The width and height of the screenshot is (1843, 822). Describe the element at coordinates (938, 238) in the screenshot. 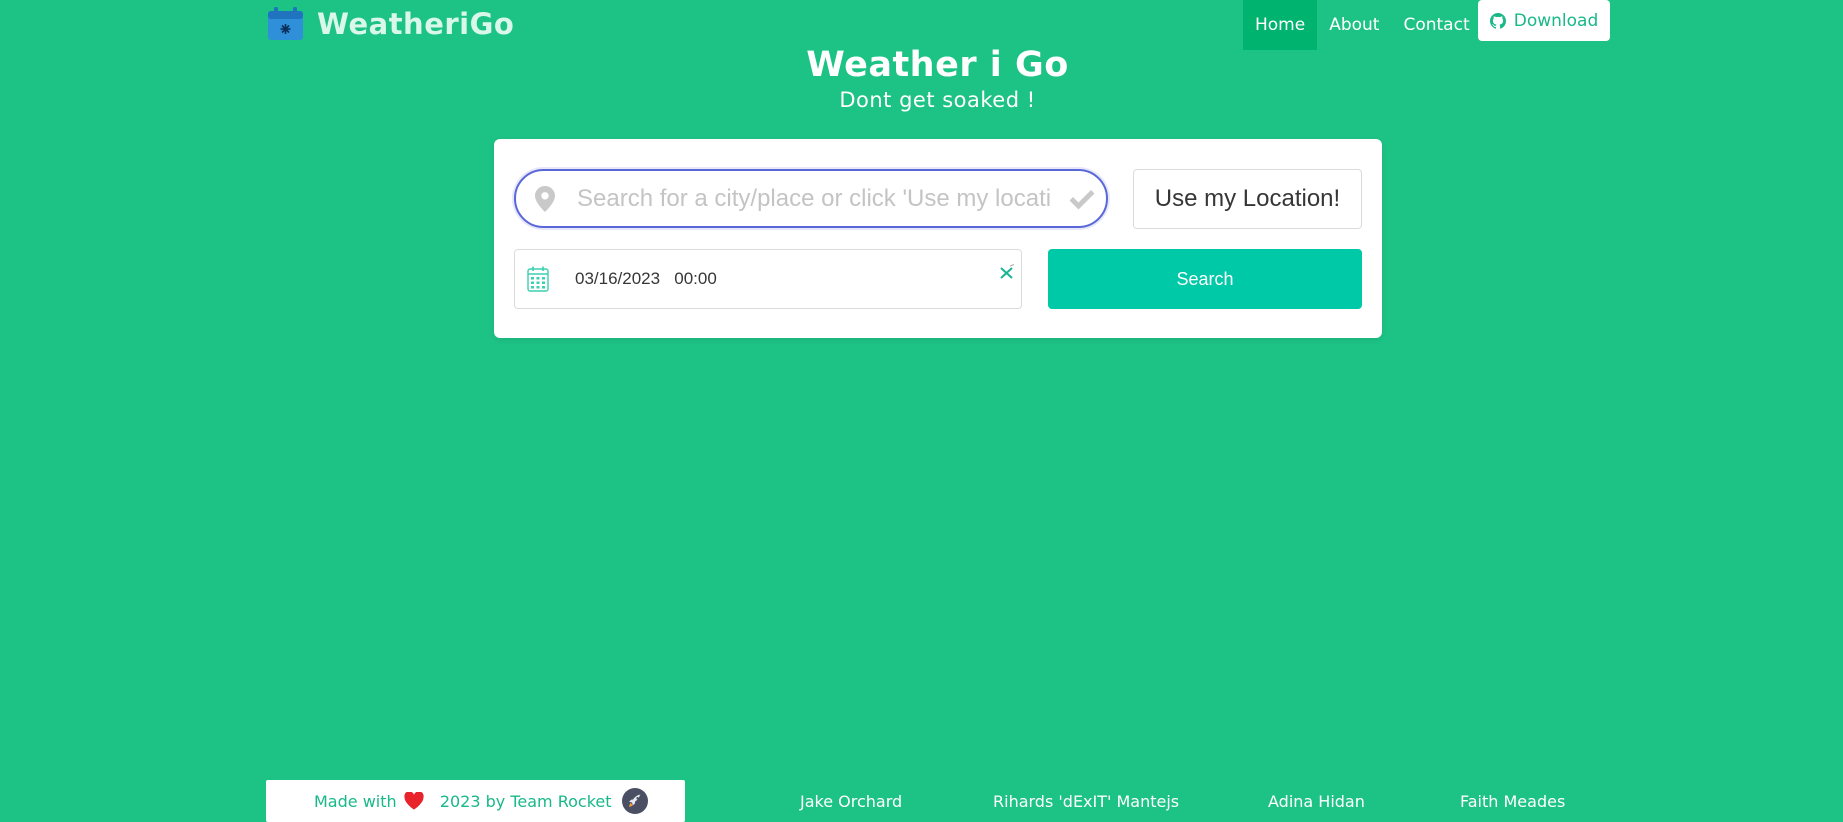

I see `search-card: Use my Location! 03/16/2023 00:00 Search` at that location.